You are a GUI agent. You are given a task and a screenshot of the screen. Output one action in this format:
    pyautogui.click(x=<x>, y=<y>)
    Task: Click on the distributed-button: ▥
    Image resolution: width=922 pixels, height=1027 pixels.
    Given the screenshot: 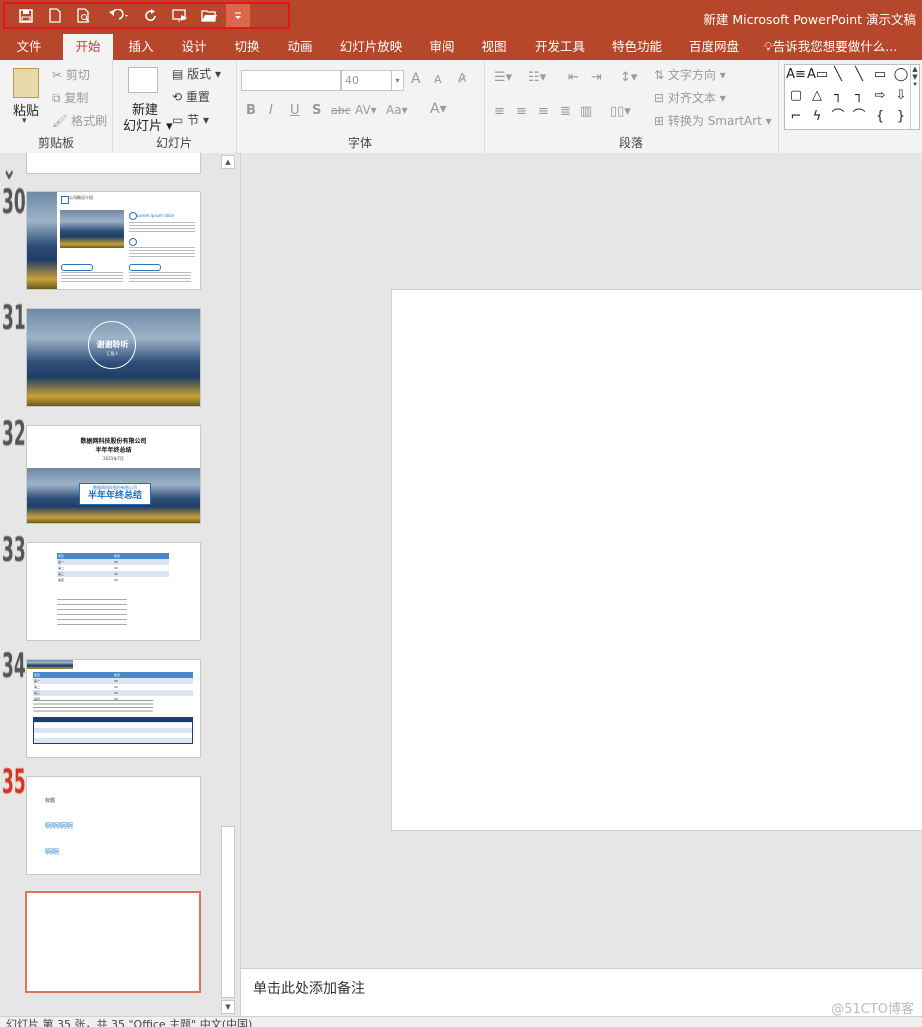 What is the action you would take?
    pyautogui.click(x=586, y=111)
    